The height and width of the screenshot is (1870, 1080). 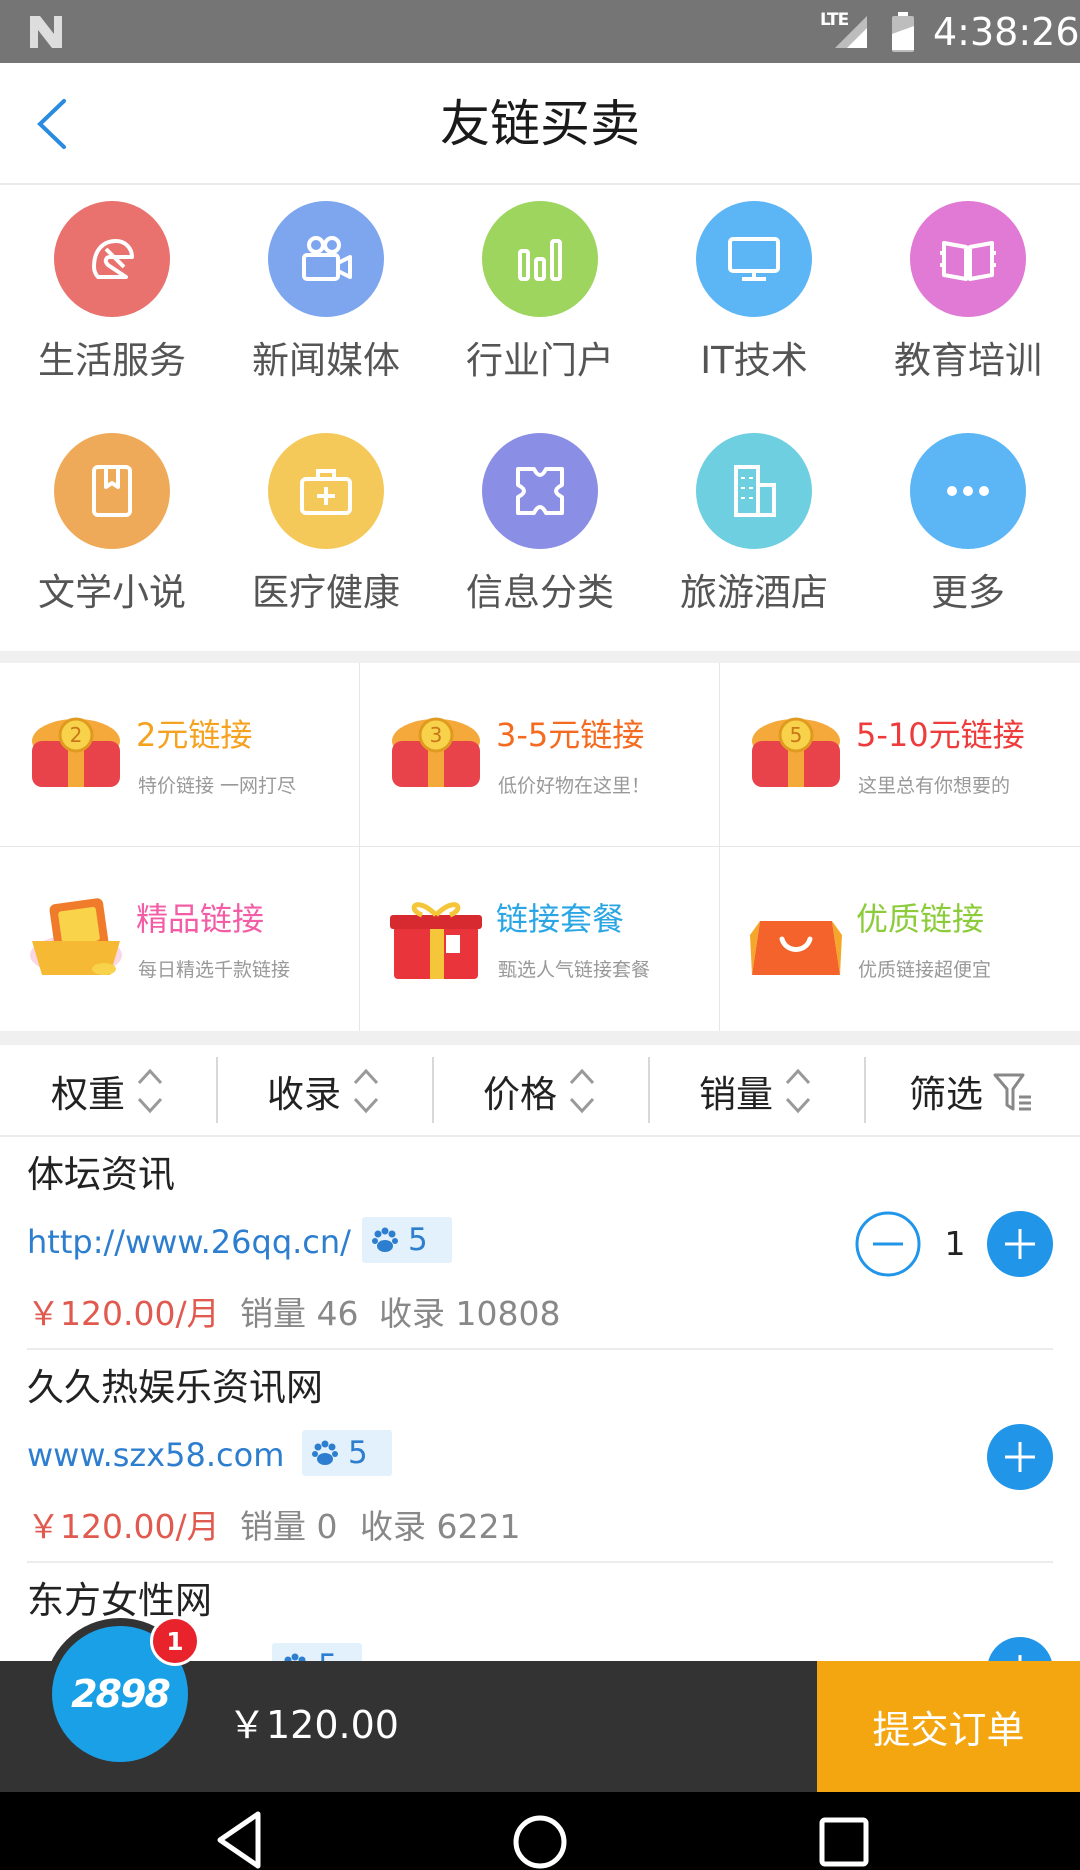 I want to click on decrease-quantity-button, so click(x=888, y=1244).